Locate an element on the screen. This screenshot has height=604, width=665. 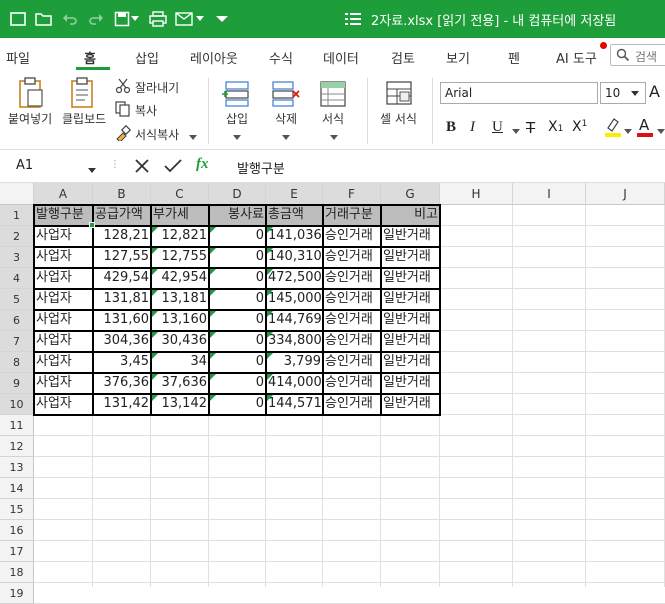
redo-icon is located at coordinates (96, 19).